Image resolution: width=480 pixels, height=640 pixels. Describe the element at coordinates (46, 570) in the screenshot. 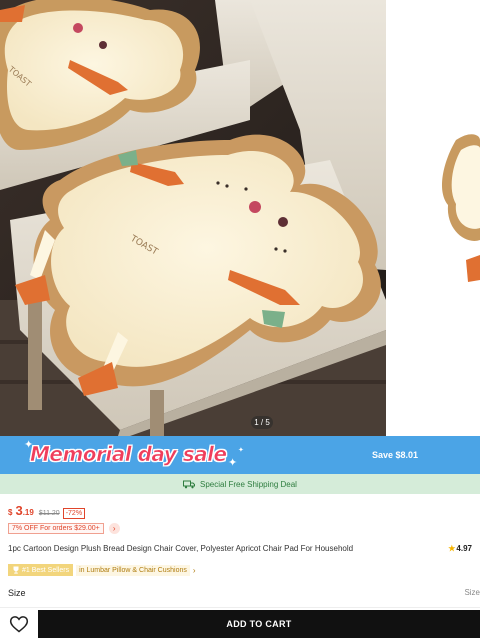

I see `bestseller-label: #1 Best Sellers` at that location.